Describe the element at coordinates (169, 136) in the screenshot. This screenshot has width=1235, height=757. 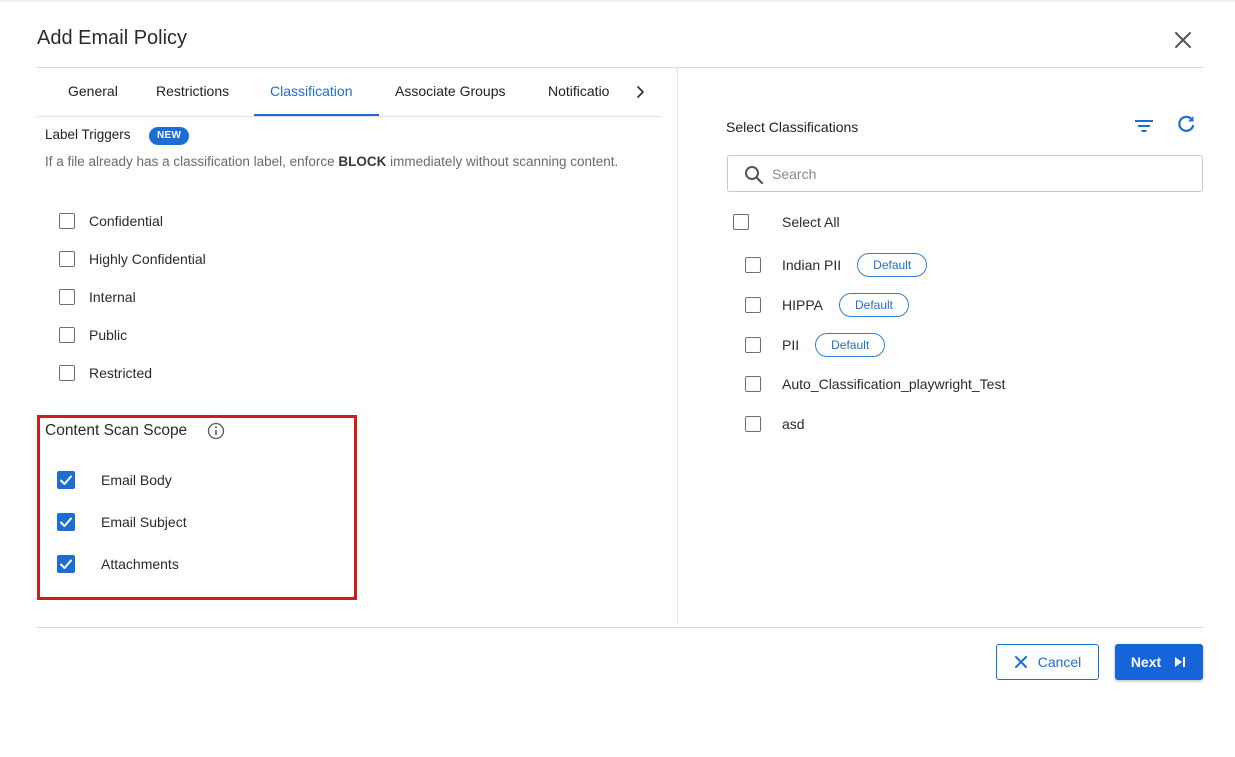
I see `new-badge: NEW` at that location.